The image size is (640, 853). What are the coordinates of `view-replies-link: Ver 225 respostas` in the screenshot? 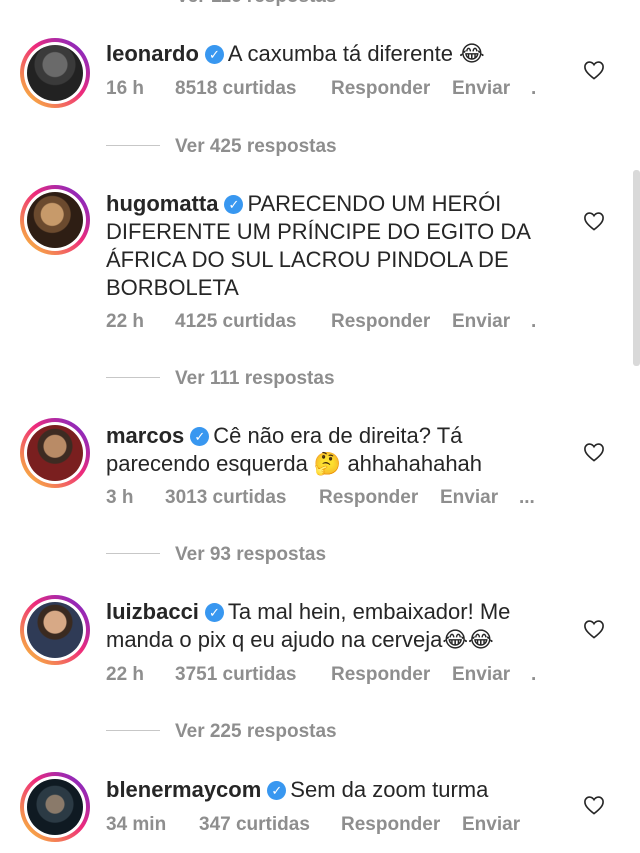 It's located at (256, 732).